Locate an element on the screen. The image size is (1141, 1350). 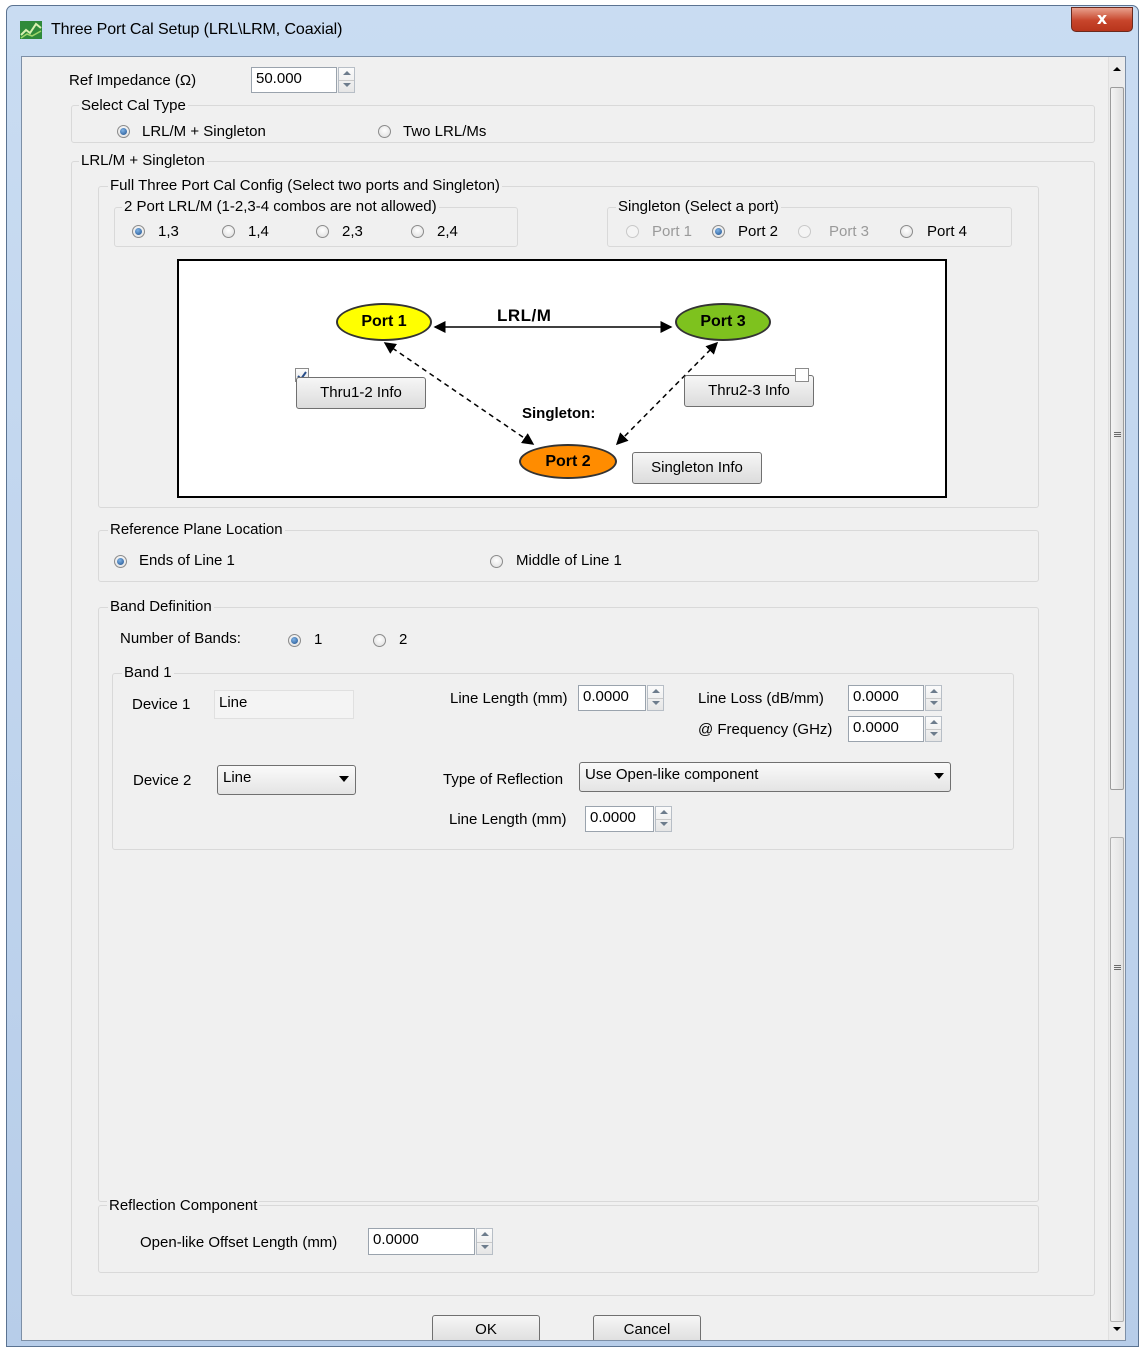
ref-impedance-spinner is located at coordinates (346, 80).